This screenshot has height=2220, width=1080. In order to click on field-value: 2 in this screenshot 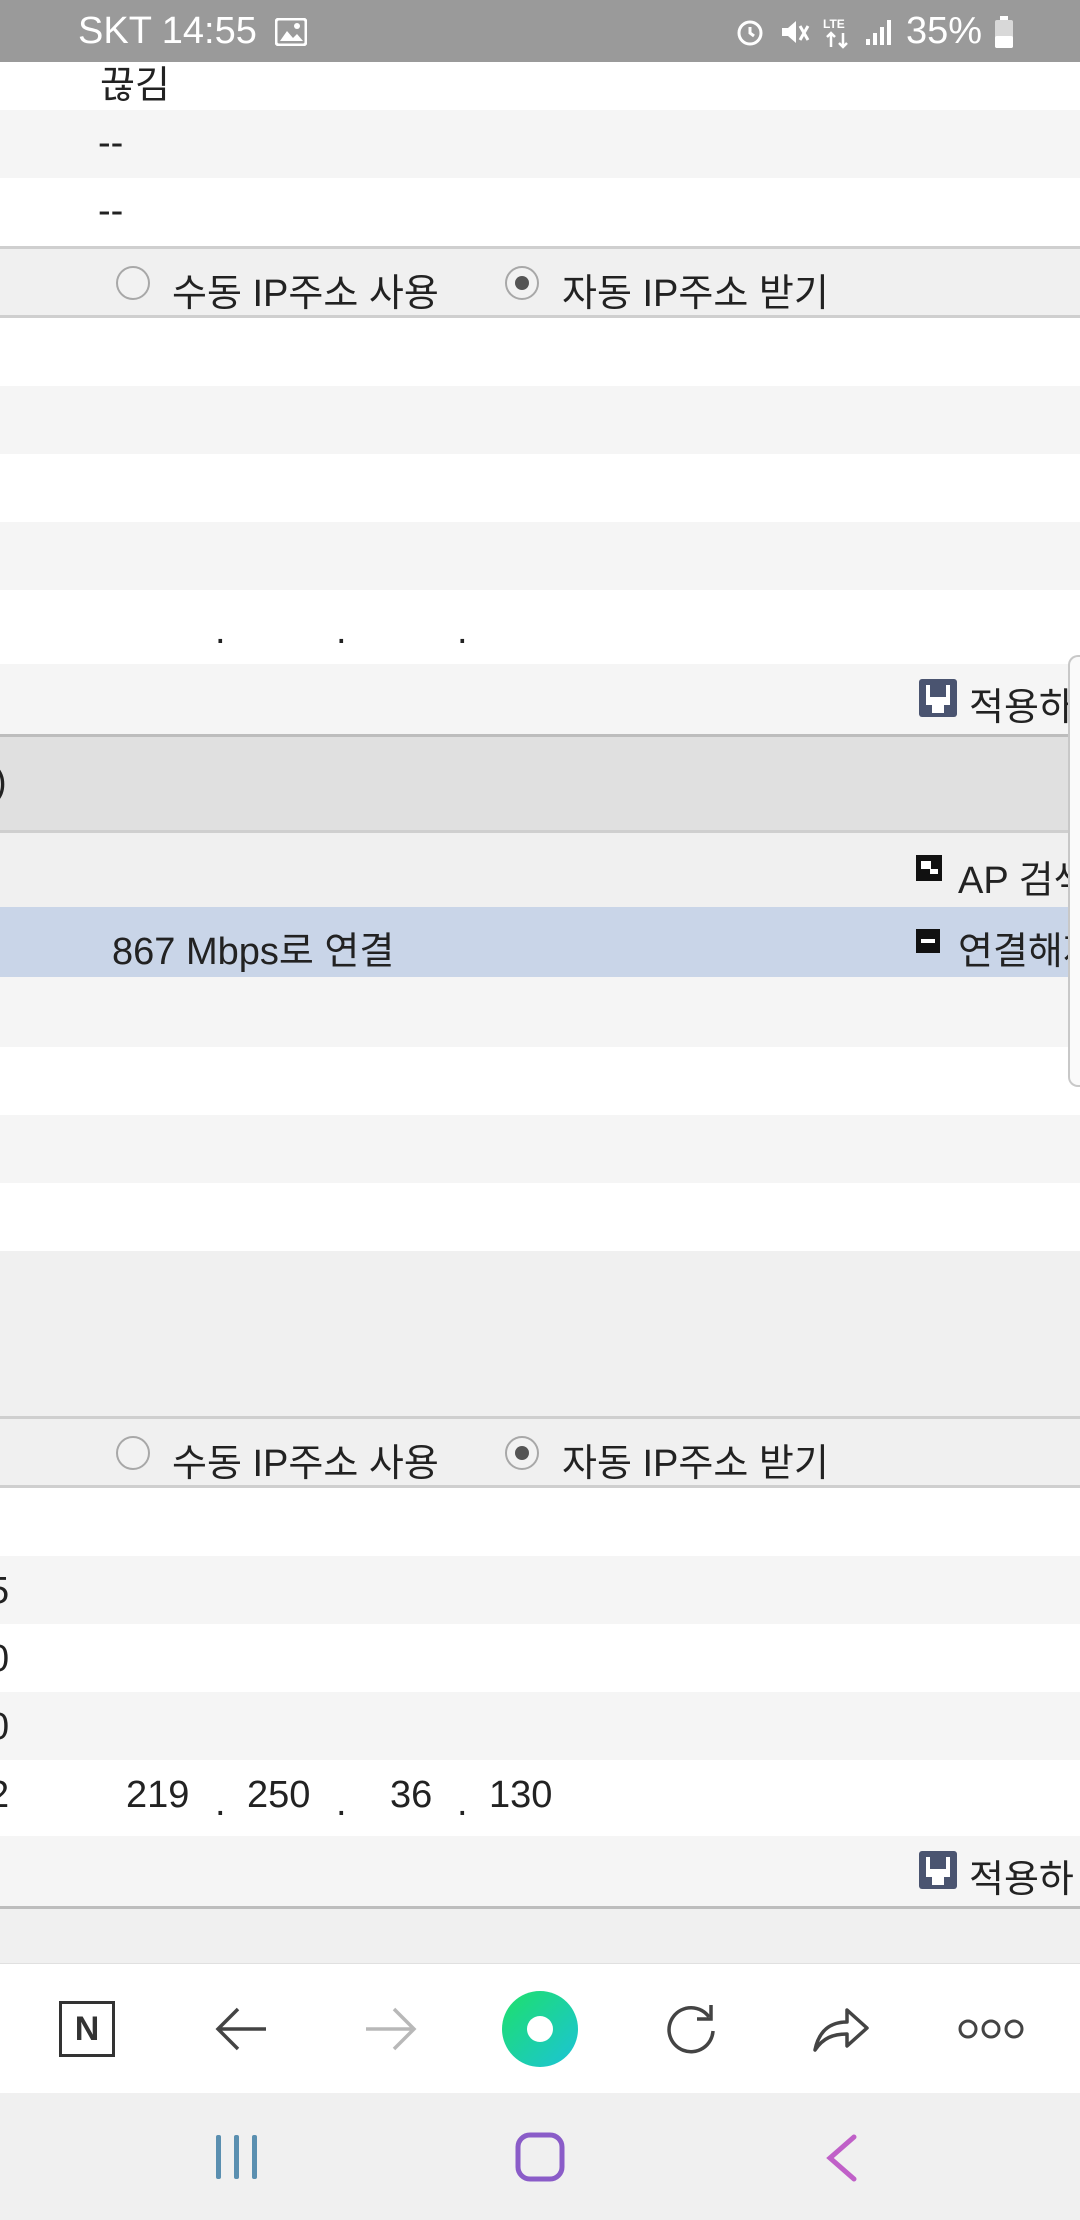, I will do `click(4, 1795)`.